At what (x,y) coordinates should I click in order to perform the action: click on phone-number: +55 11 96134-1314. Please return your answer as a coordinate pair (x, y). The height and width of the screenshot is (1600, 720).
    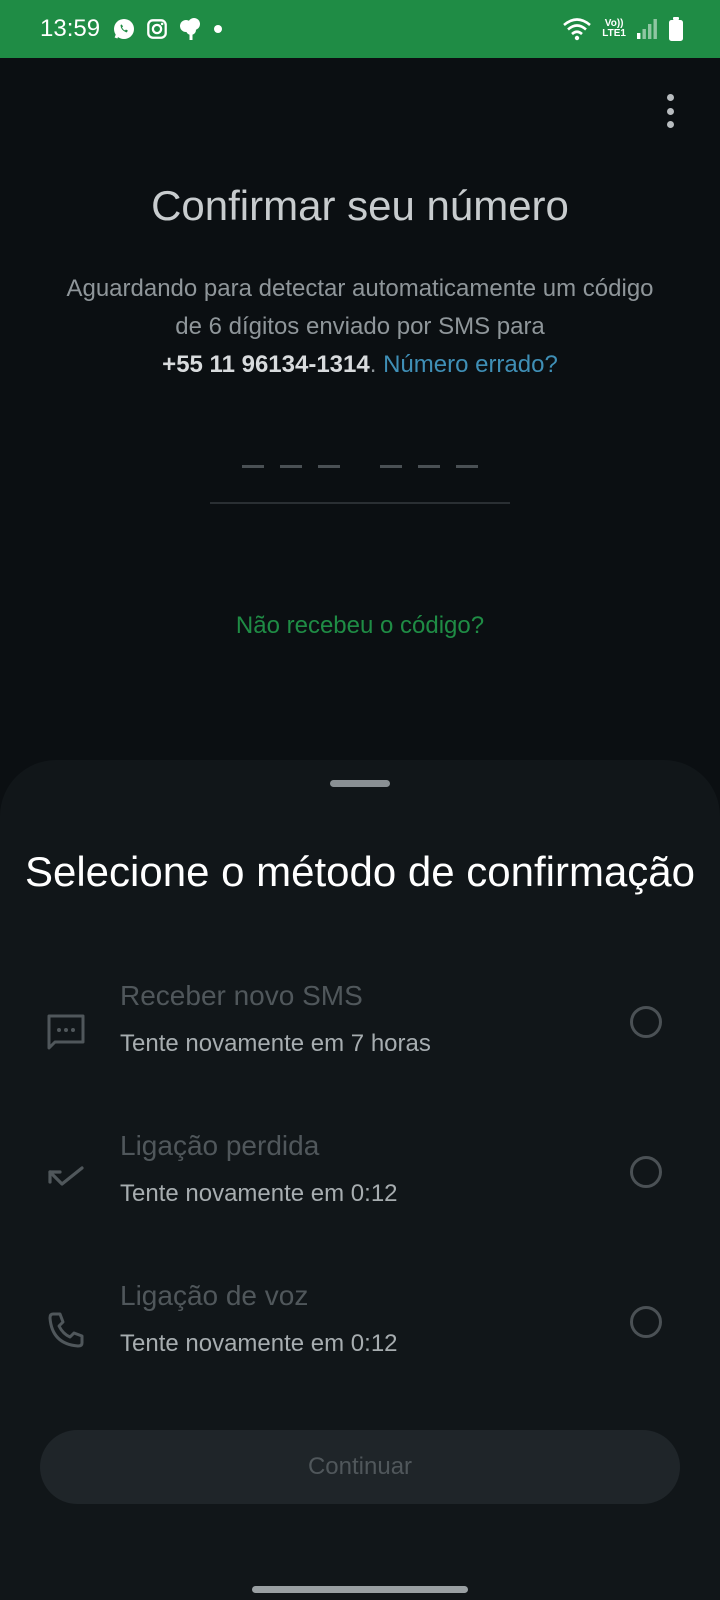
    Looking at the image, I should click on (266, 364).